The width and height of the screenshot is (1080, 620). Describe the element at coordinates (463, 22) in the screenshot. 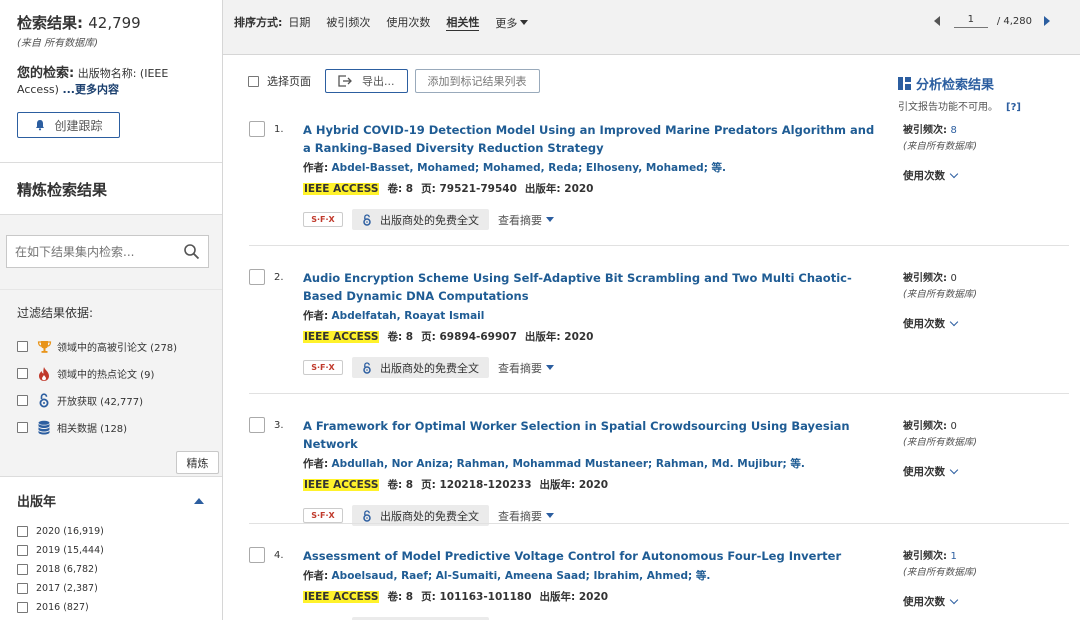

I see `sort-by-relevance: 相关性` at that location.